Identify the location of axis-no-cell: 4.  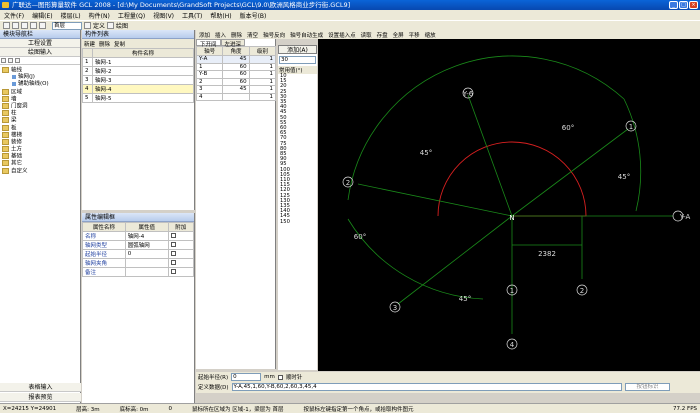
(209, 96).